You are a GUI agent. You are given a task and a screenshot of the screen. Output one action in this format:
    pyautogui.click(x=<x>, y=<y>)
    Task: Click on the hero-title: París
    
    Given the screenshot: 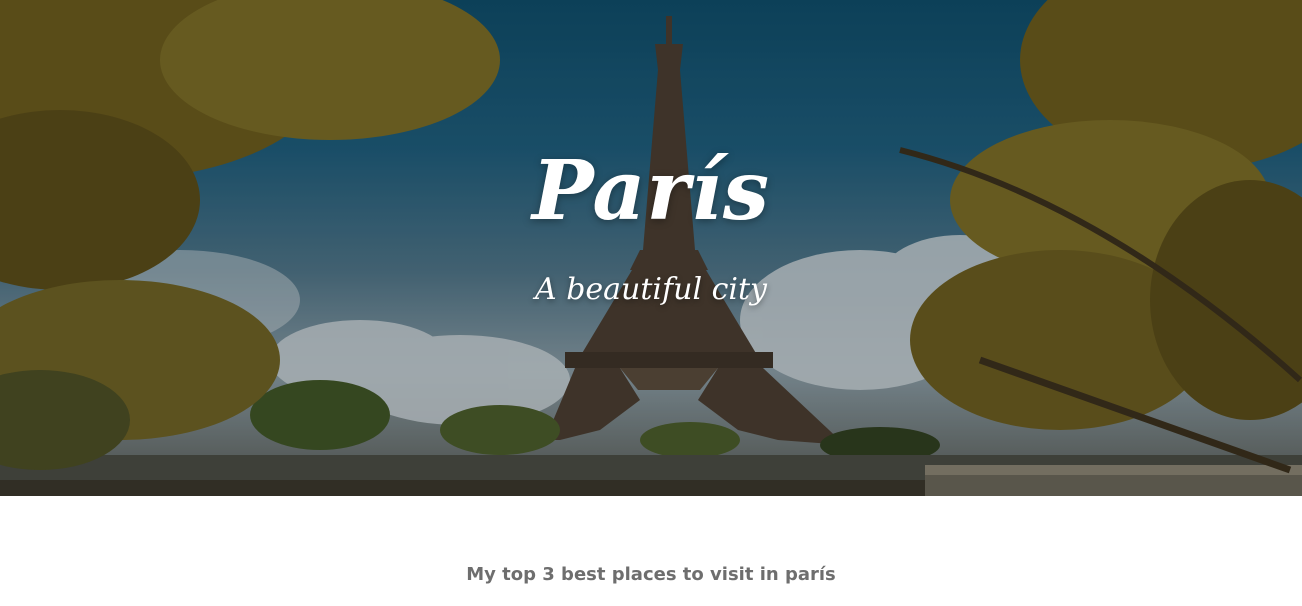 What is the action you would take?
    pyautogui.click(x=651, y=191)
    